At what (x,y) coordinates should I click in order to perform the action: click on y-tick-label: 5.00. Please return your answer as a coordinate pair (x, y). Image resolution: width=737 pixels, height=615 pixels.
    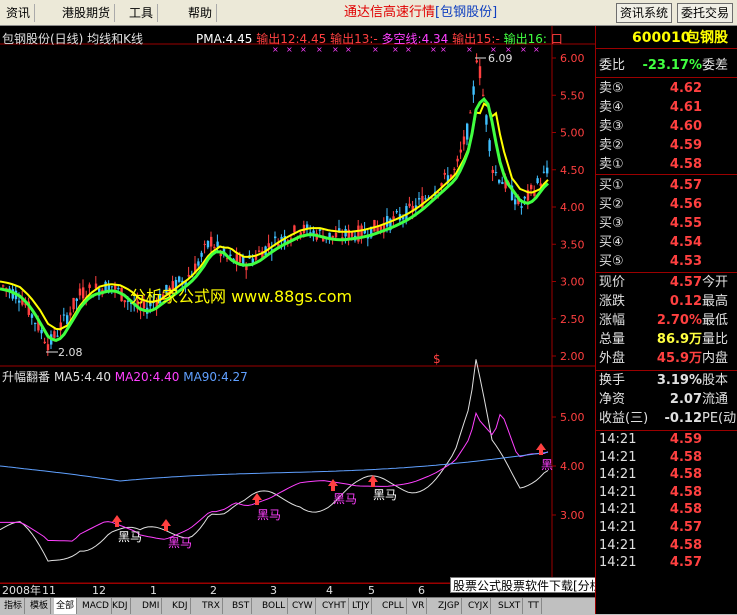
    Looking at the image, I should click on (572, 133).